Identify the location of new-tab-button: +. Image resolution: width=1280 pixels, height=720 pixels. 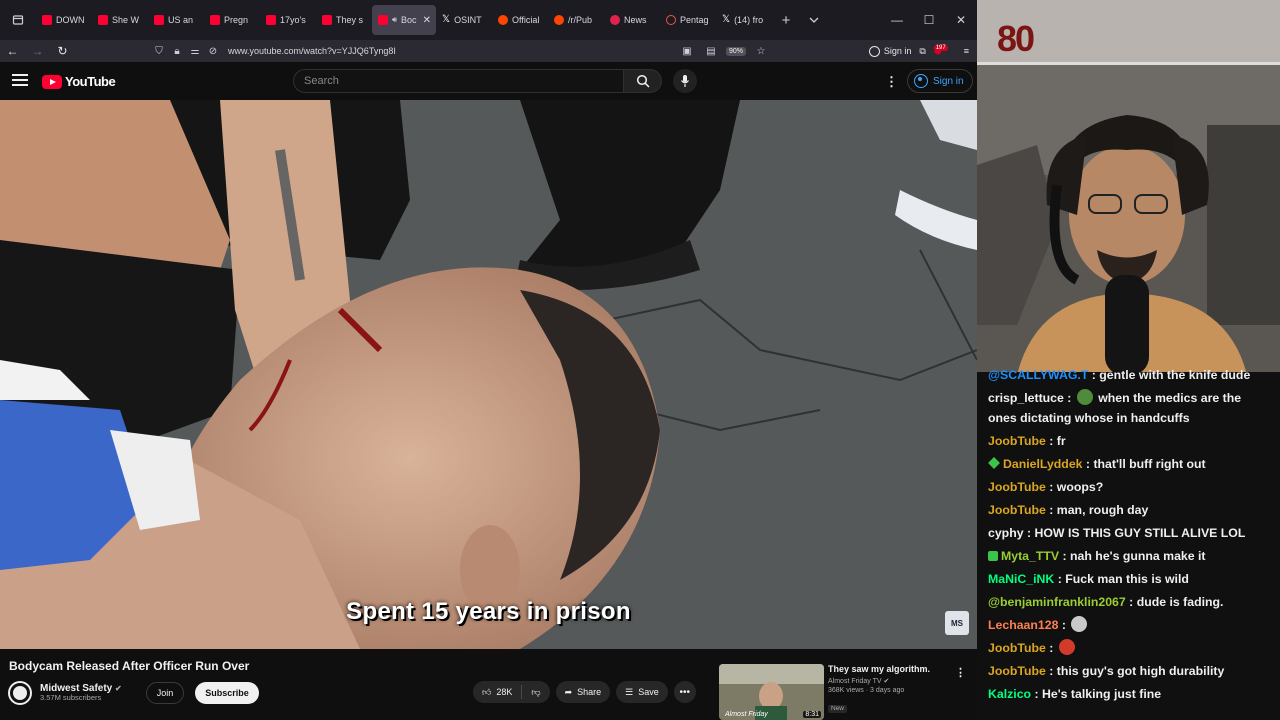
(786, 20).